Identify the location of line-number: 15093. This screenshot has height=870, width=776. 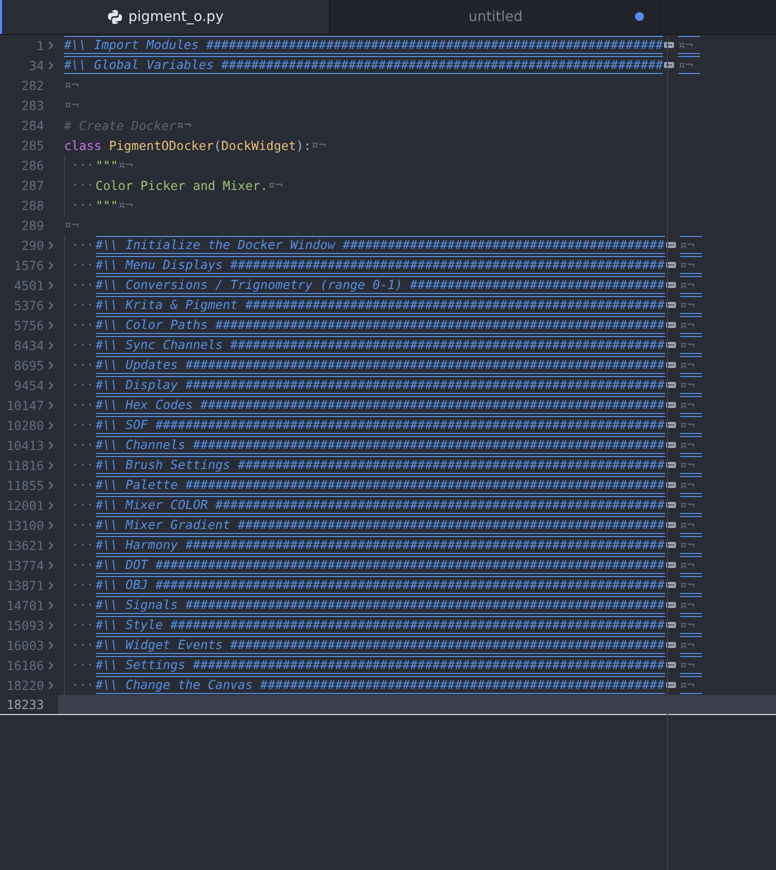
(25, 625).